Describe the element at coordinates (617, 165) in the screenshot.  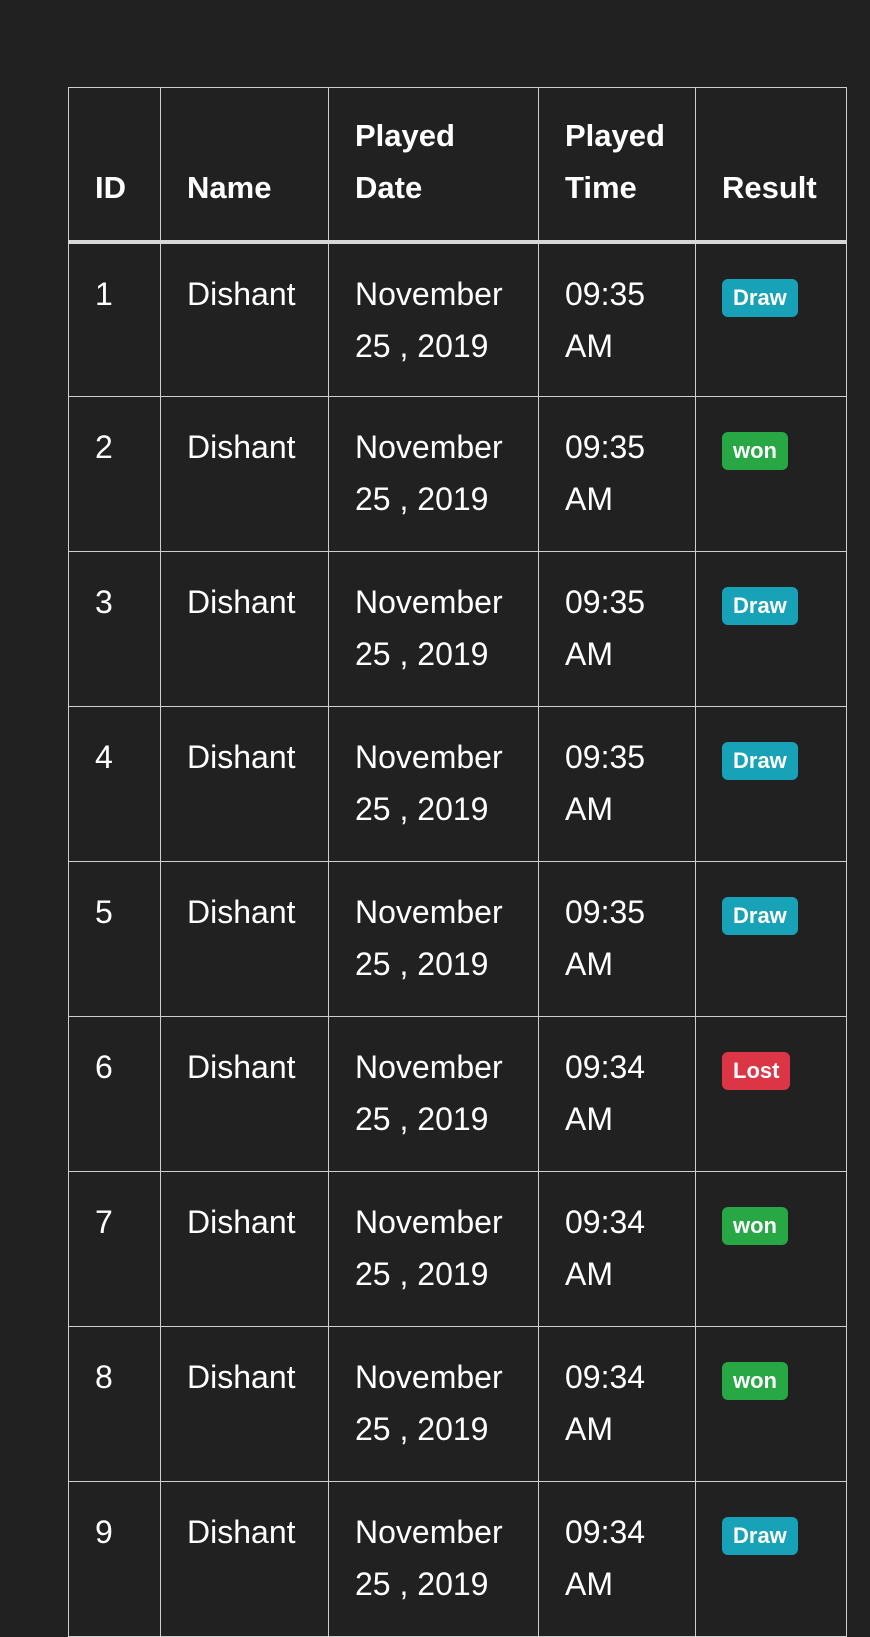
I see `header-played-time: Played Time` at that location.